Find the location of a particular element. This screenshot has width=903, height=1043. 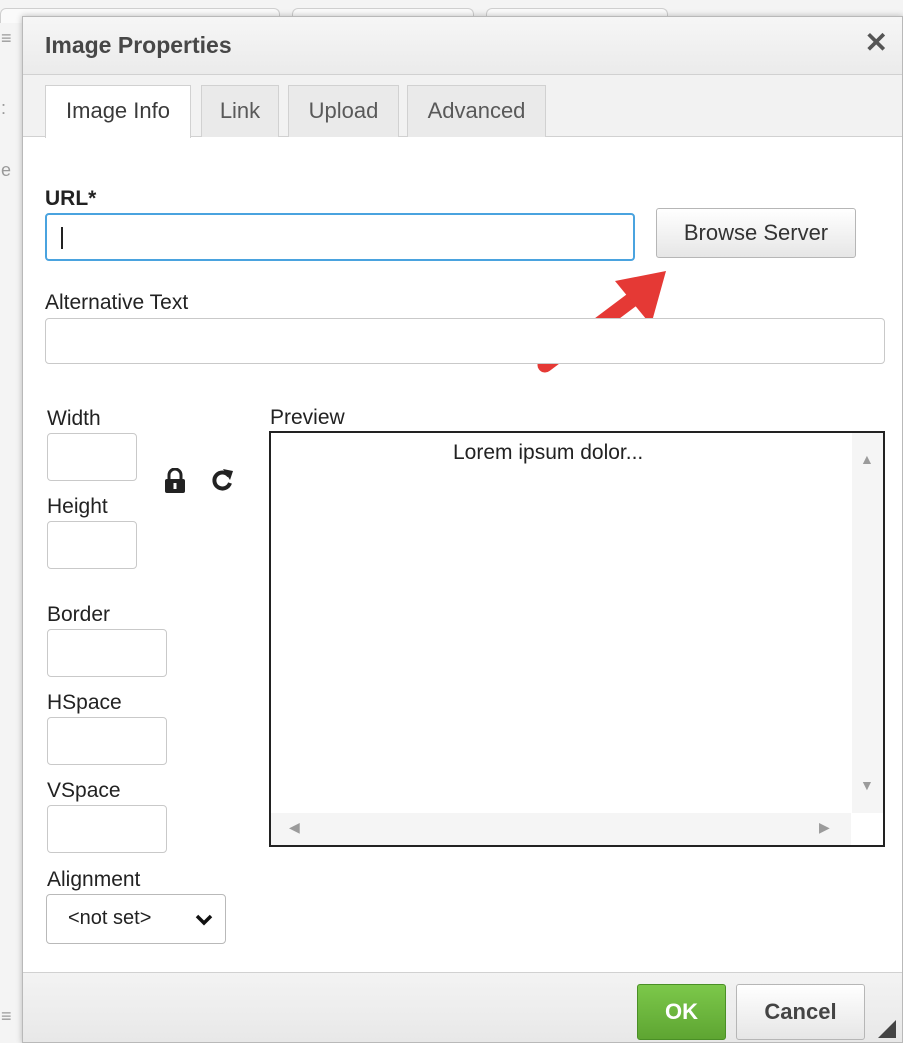

browse-server-button: Browse Server is located at coordinates (756, 233).